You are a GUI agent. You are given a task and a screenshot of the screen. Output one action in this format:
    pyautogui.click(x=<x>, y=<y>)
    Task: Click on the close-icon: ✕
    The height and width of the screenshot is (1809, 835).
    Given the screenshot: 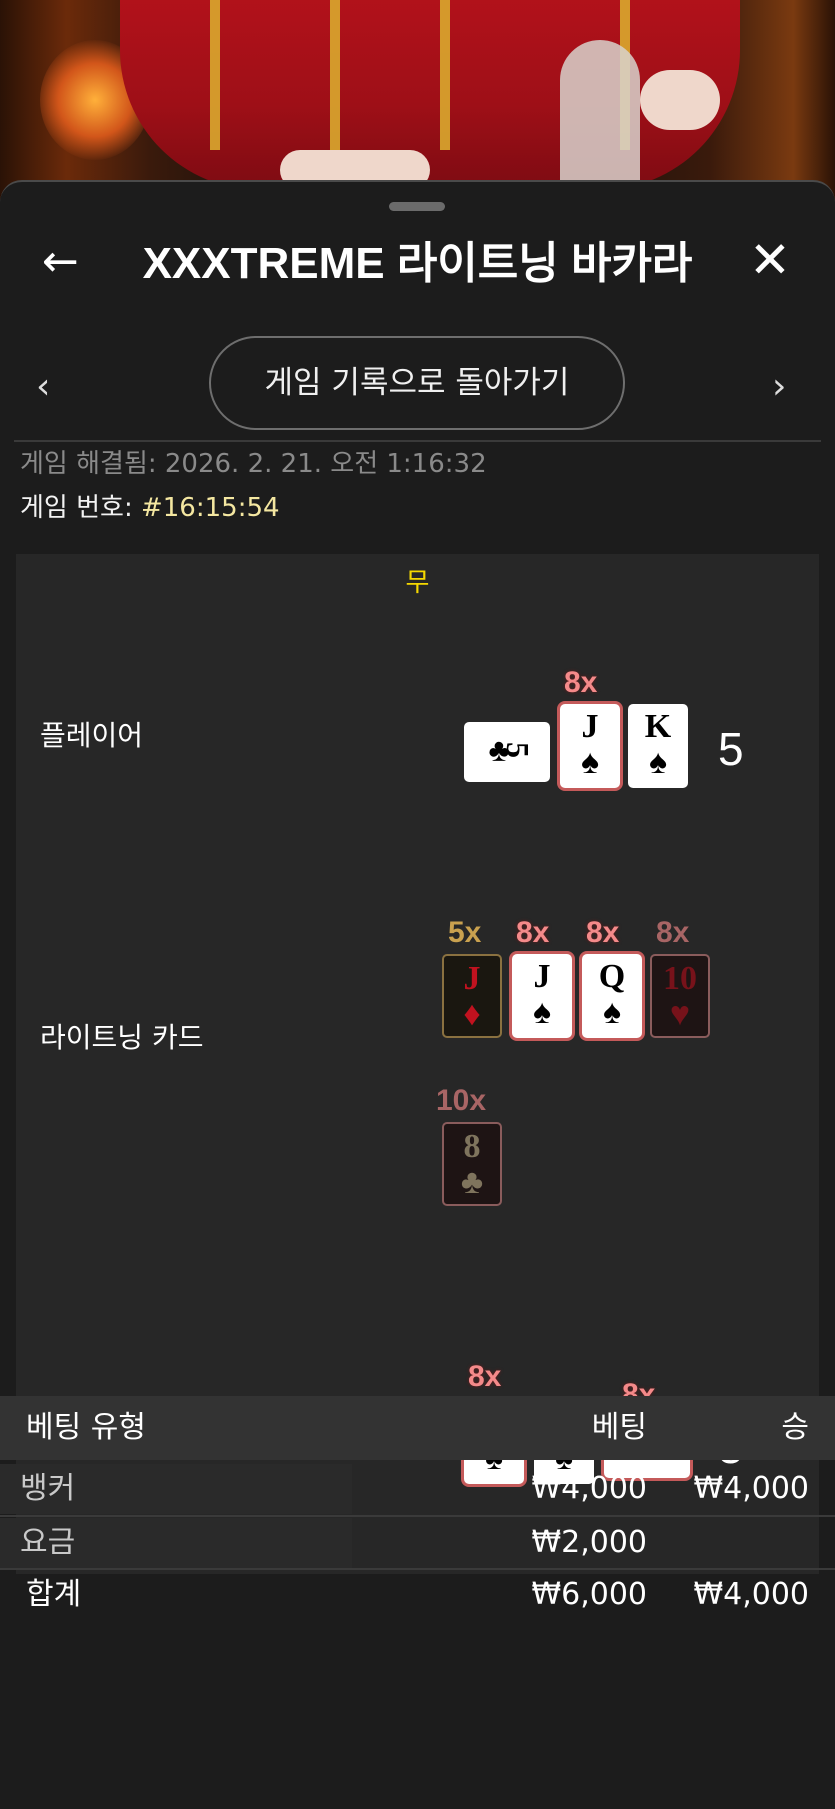 What is the action you would take?
    pyautogui.click(x=770, y=260)
    